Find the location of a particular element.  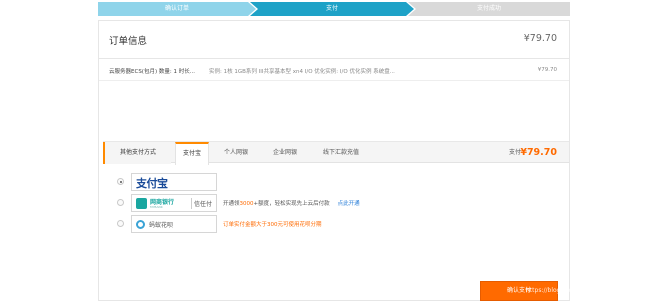

mybank-logo-icon is located at coordinates (141, 203).